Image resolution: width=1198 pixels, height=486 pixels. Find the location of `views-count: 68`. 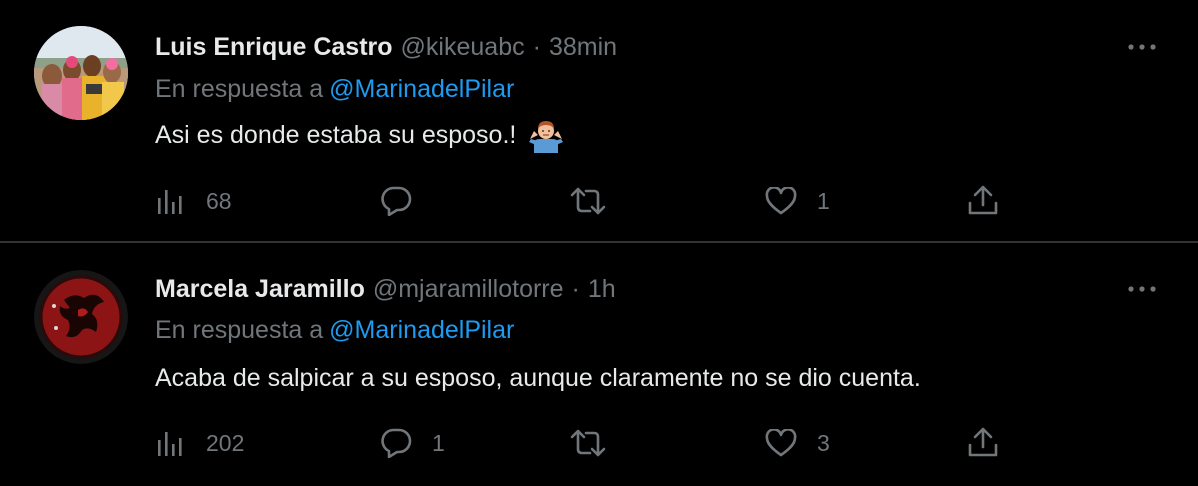

views-count: 68 is located at coordinates (219, 200).